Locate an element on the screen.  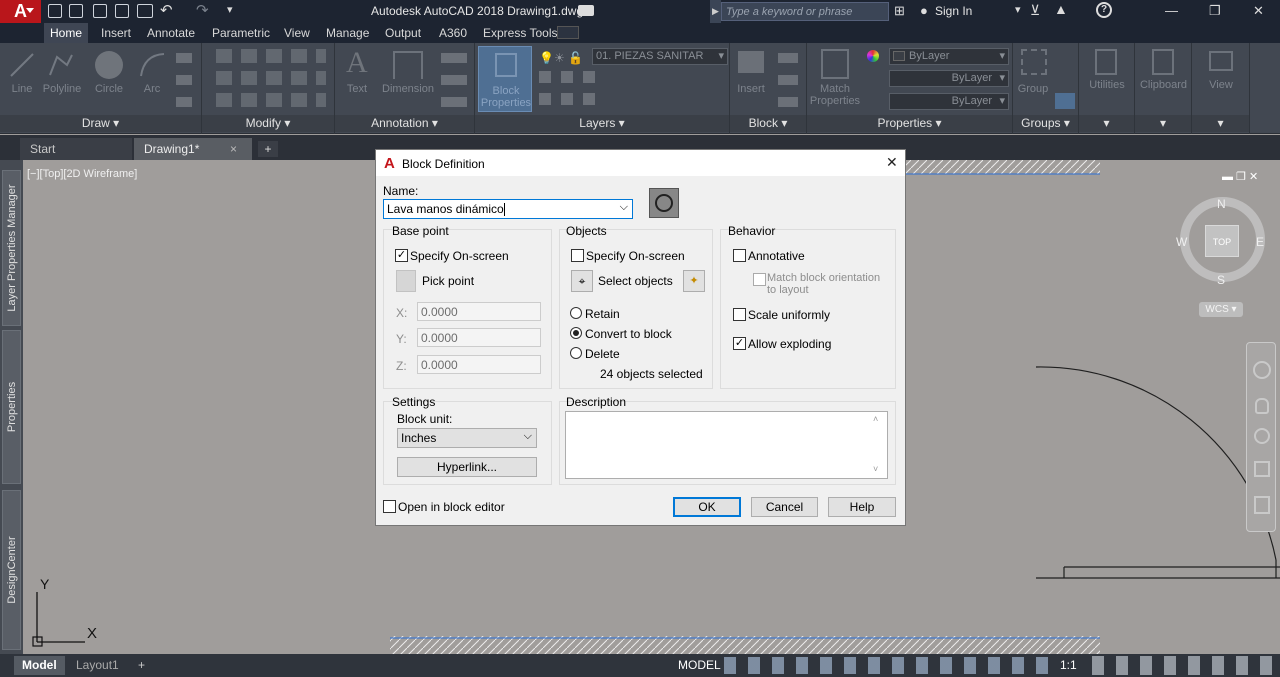
group-icon is located at coordinates (1034, 62).